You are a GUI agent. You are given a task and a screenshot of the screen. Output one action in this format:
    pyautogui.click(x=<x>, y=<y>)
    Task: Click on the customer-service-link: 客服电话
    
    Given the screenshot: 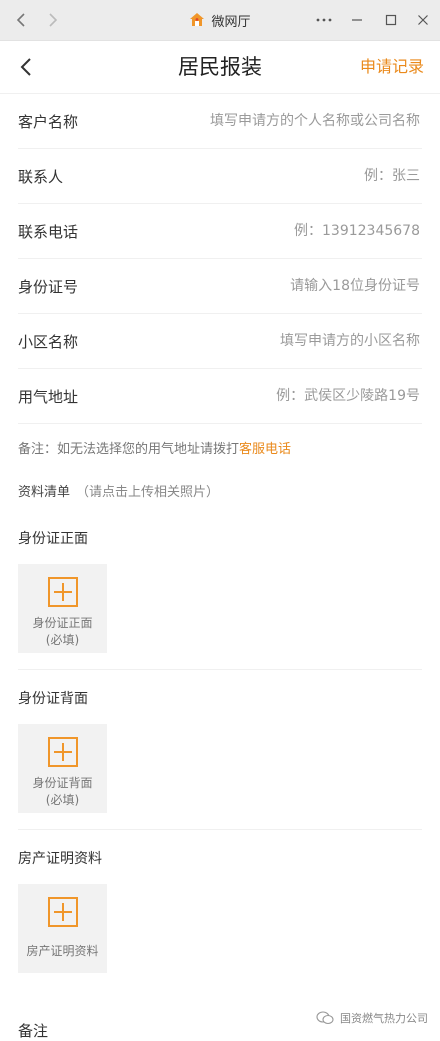 What is the action you would take?
    pyautogui.click(x=265, y=449)
    